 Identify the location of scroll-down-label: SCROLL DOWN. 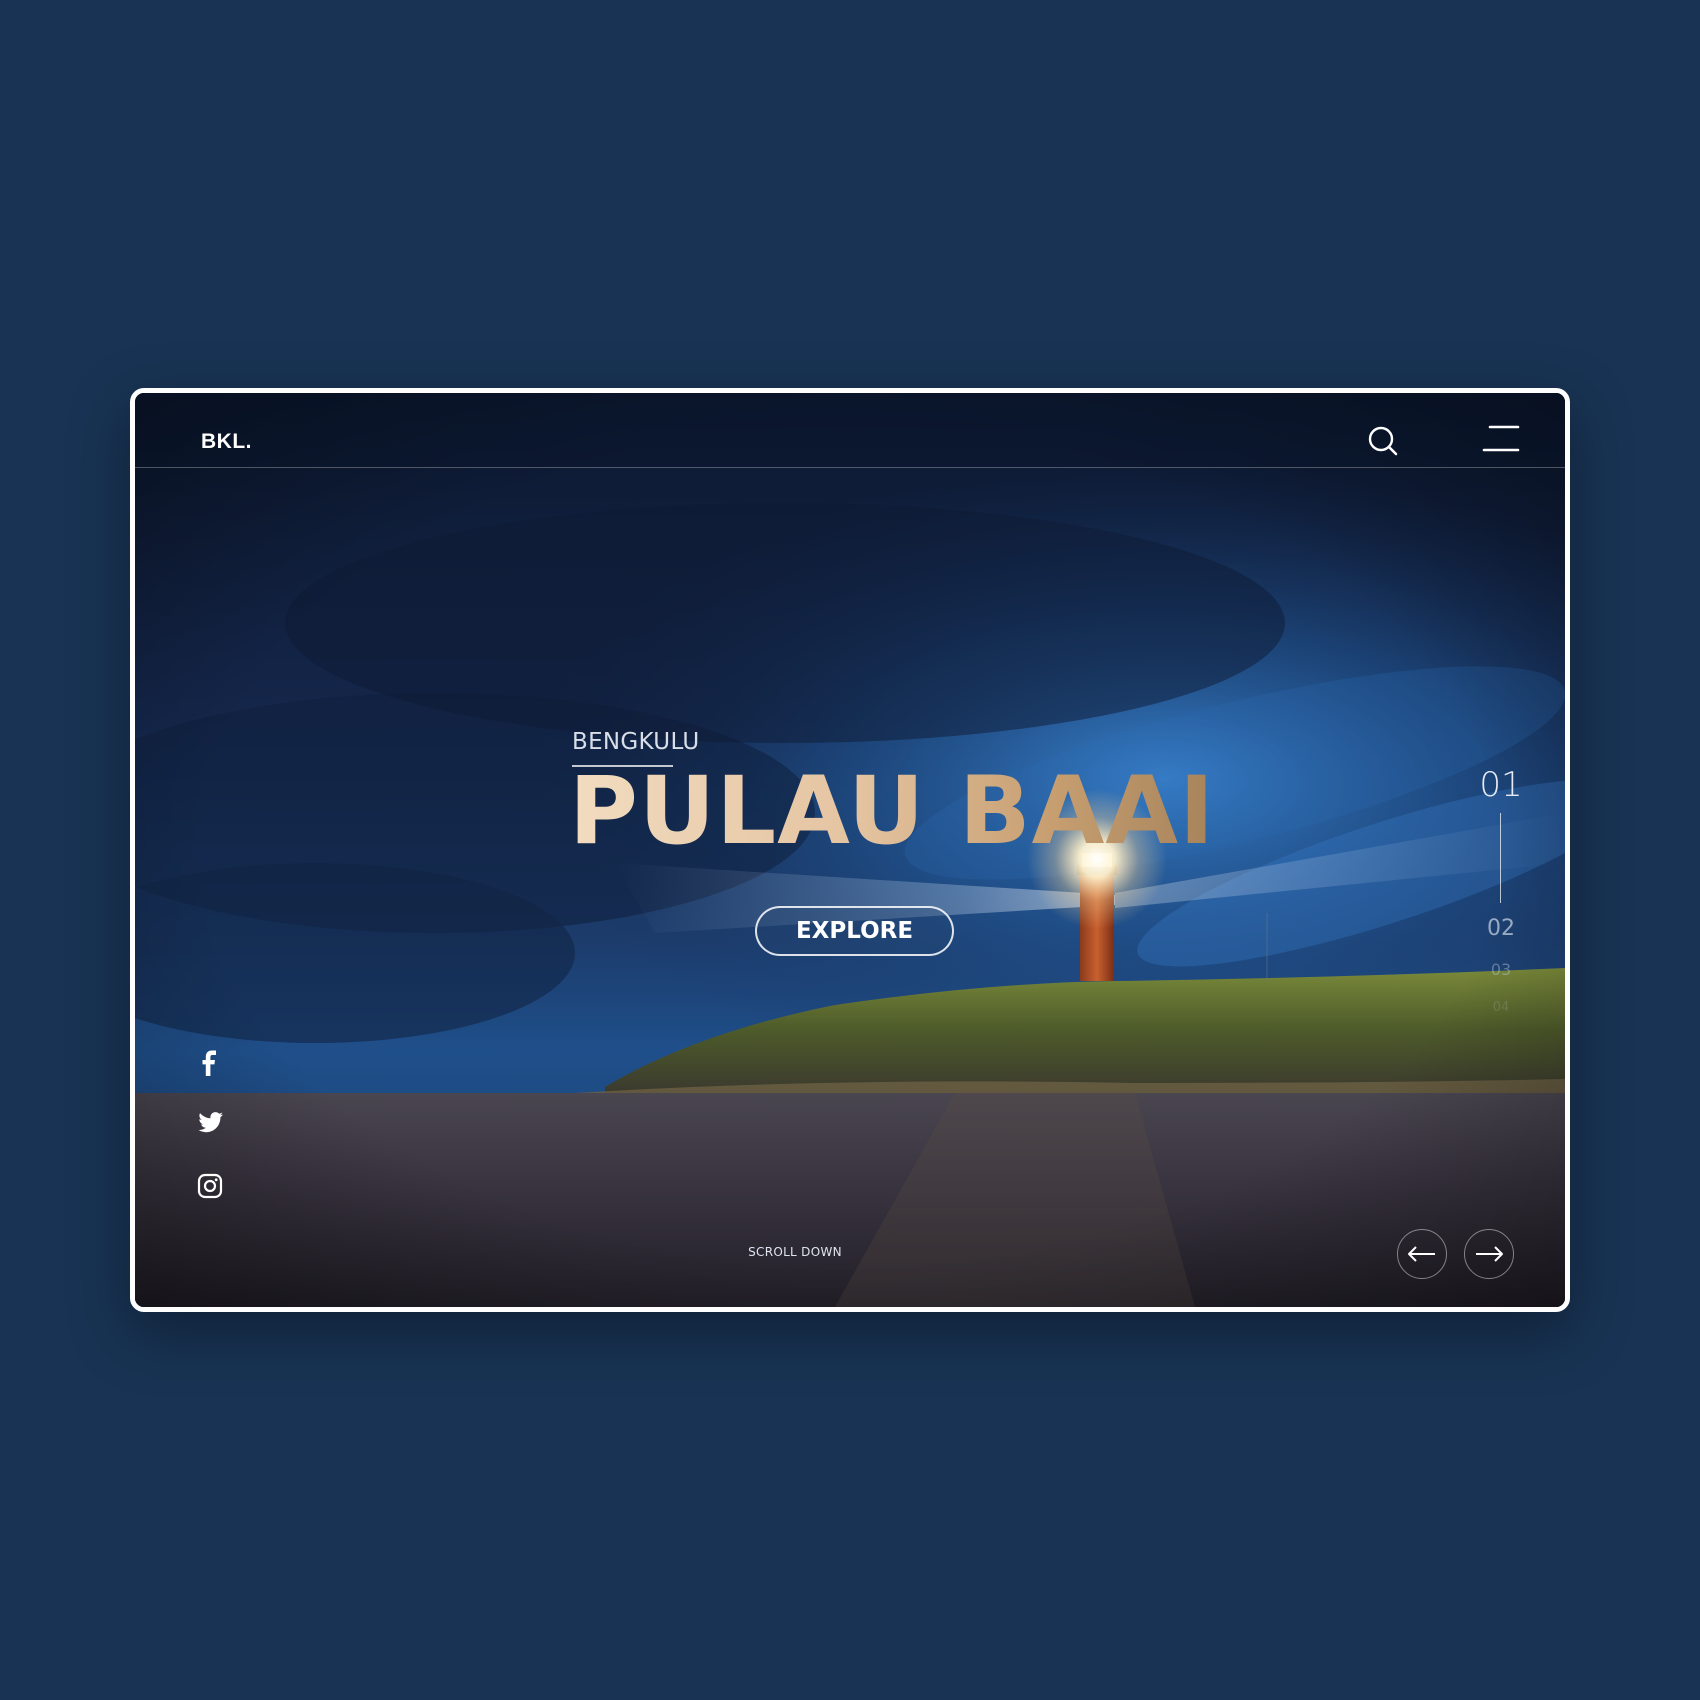
(795, 1252).